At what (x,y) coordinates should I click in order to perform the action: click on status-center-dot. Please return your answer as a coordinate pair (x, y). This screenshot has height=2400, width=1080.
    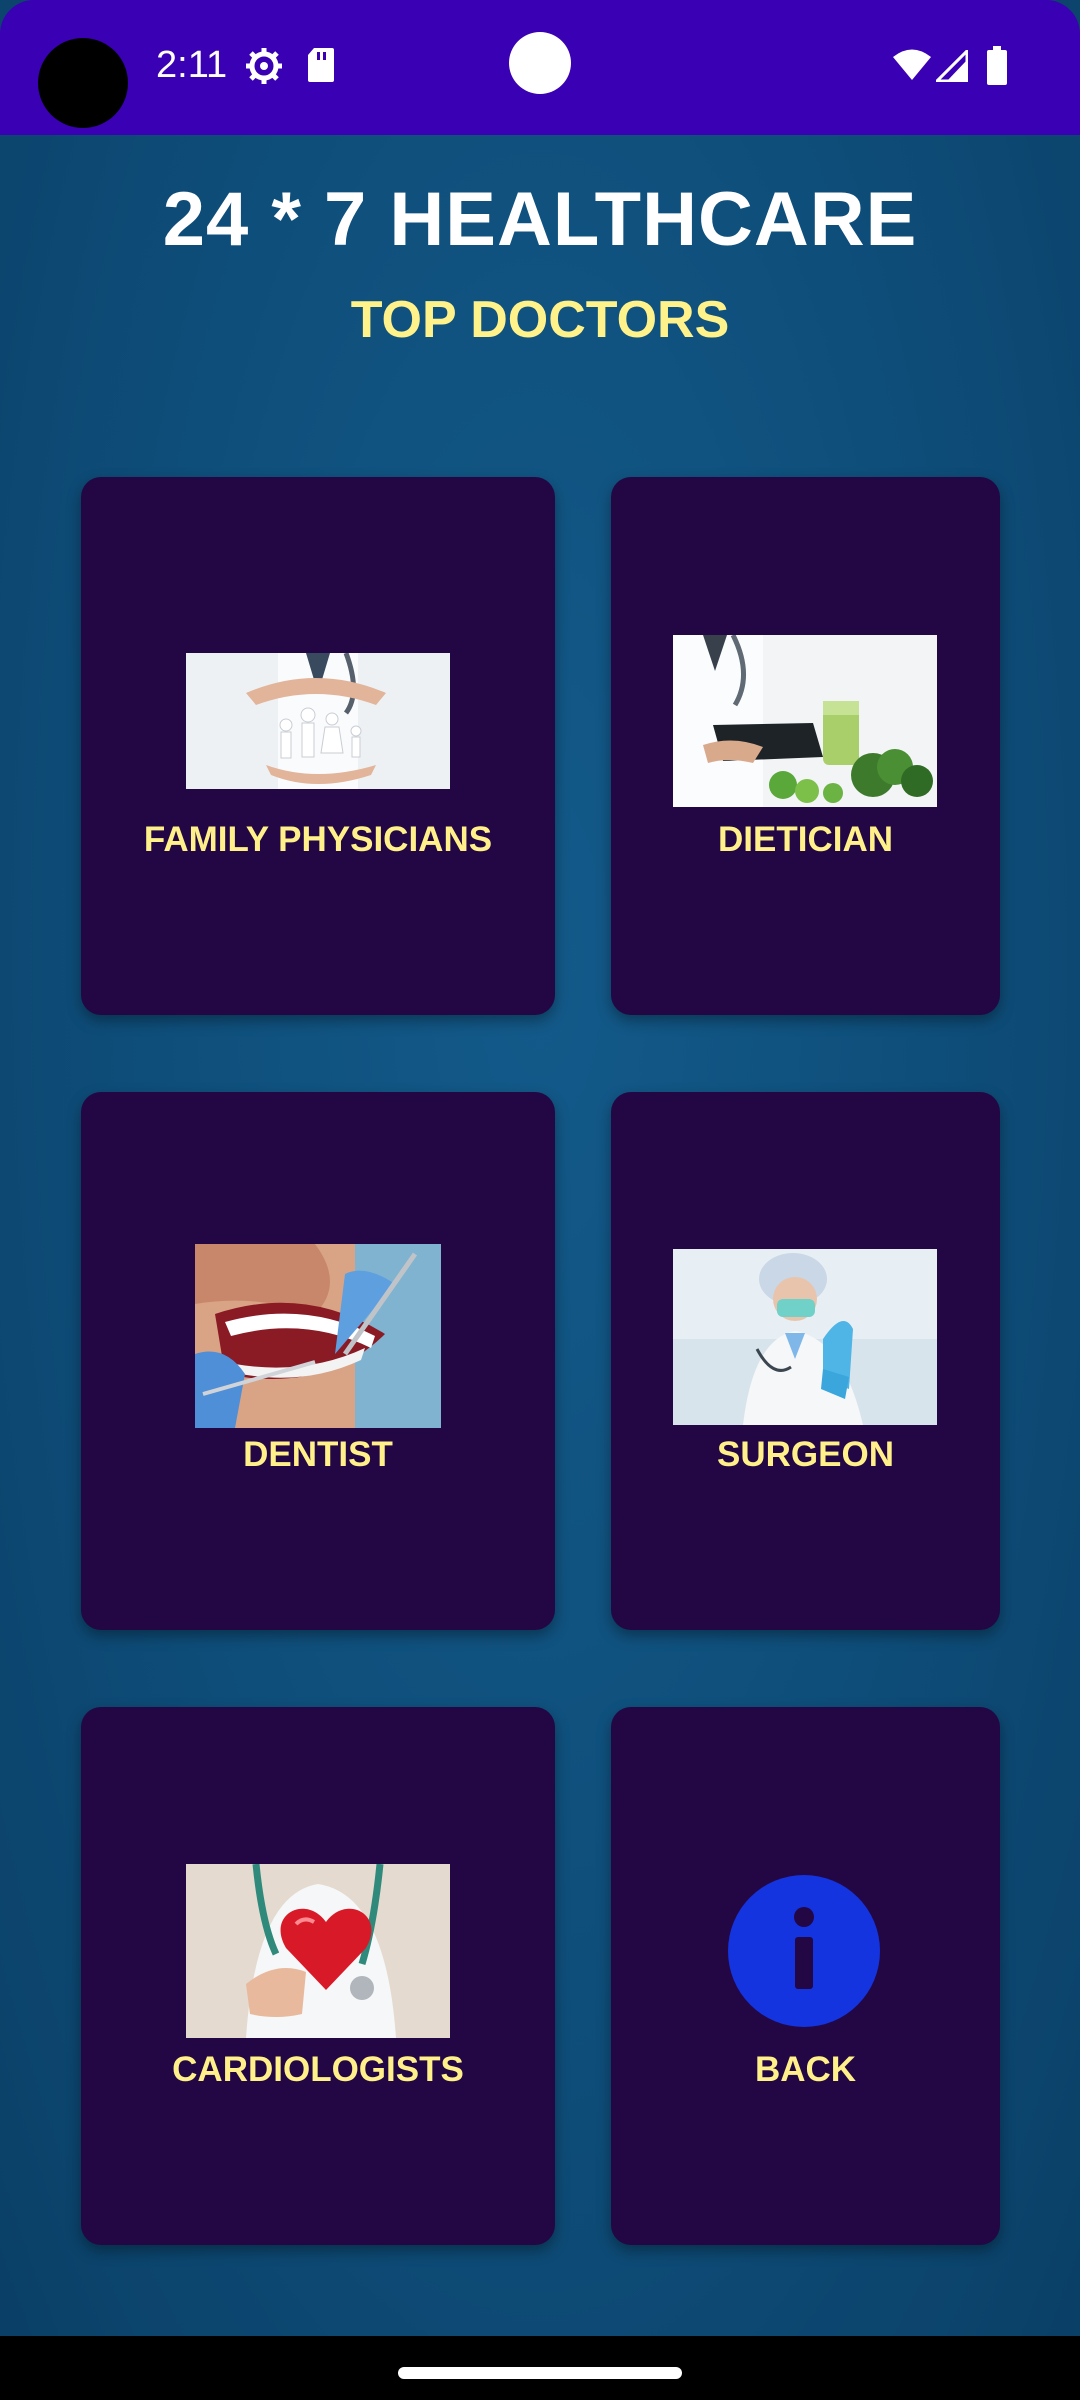
    Looking at the image, I should click on (540, 63).